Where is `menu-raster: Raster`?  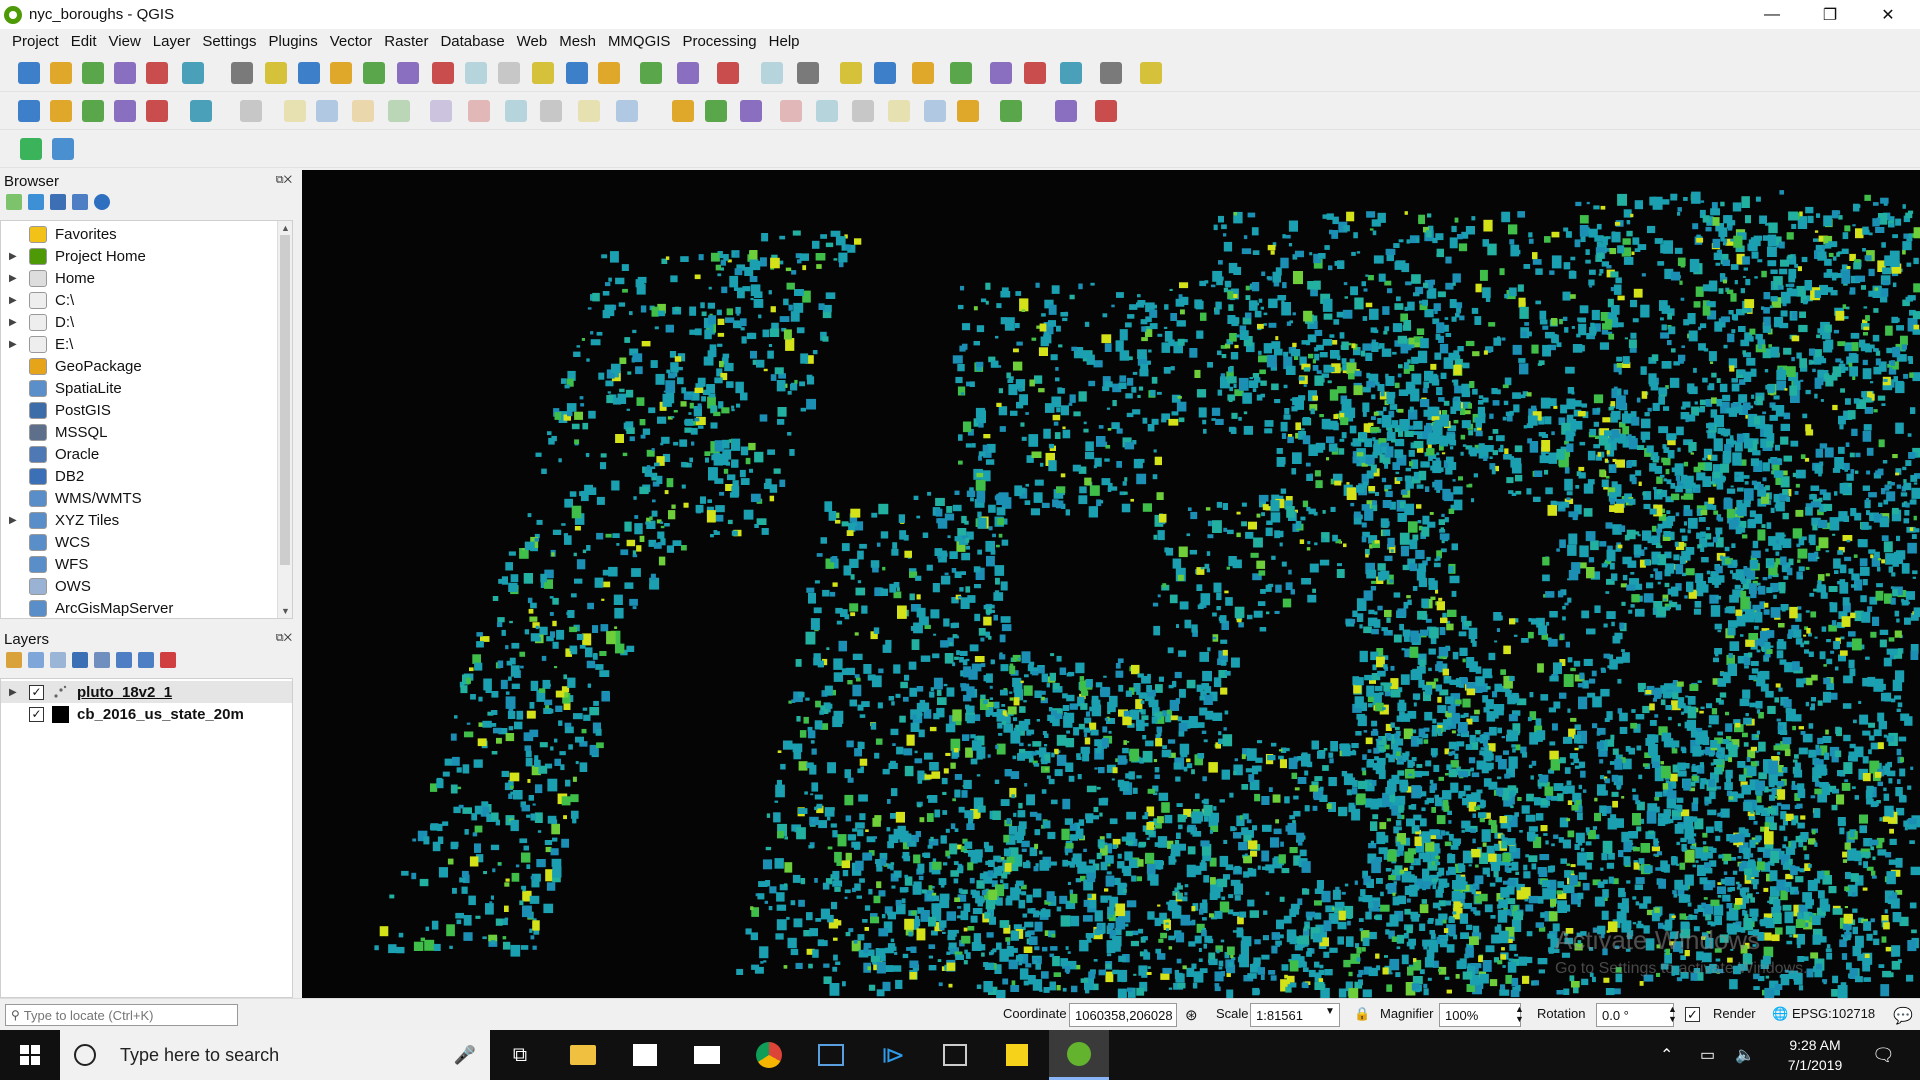 menu-raster: Raster is located at coordinates (406, 41).